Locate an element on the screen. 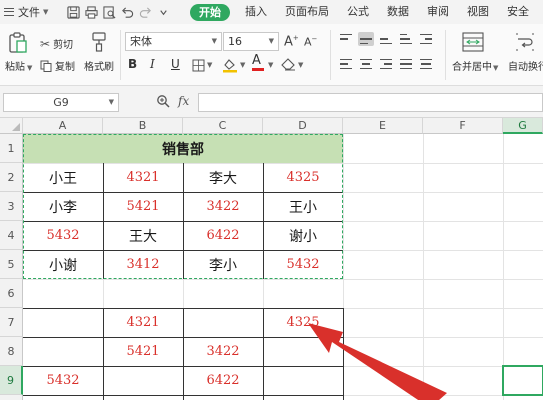  auto-wrap-icon is located at coordinates (525, 42).